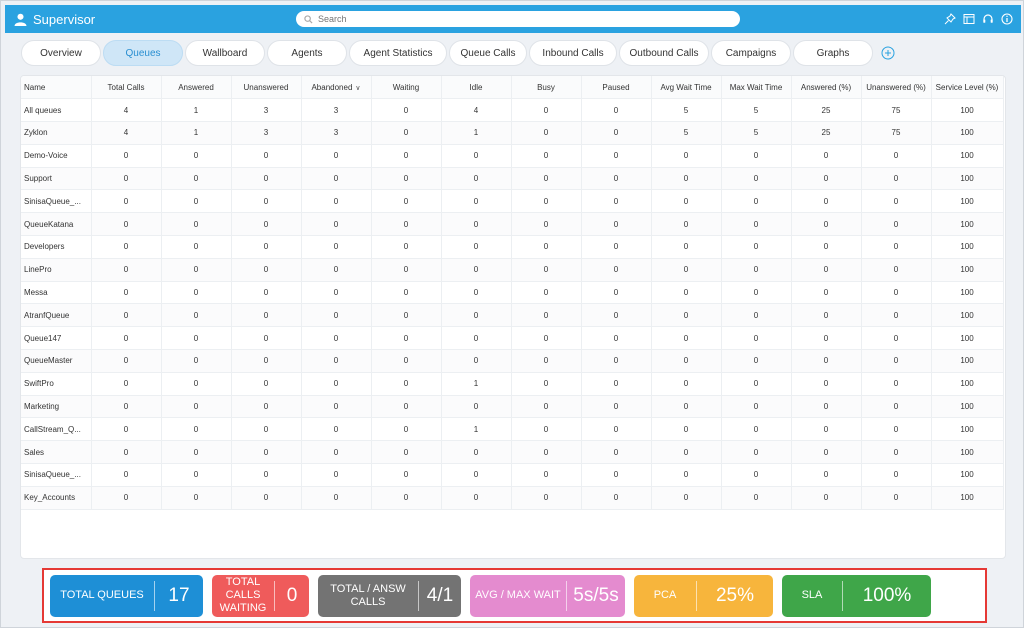 The image size is (1024, 628). What do you see at coordinates (826, 133) in the screenshot?
I see `table-cell: 25` at bounding box center [826, 133].